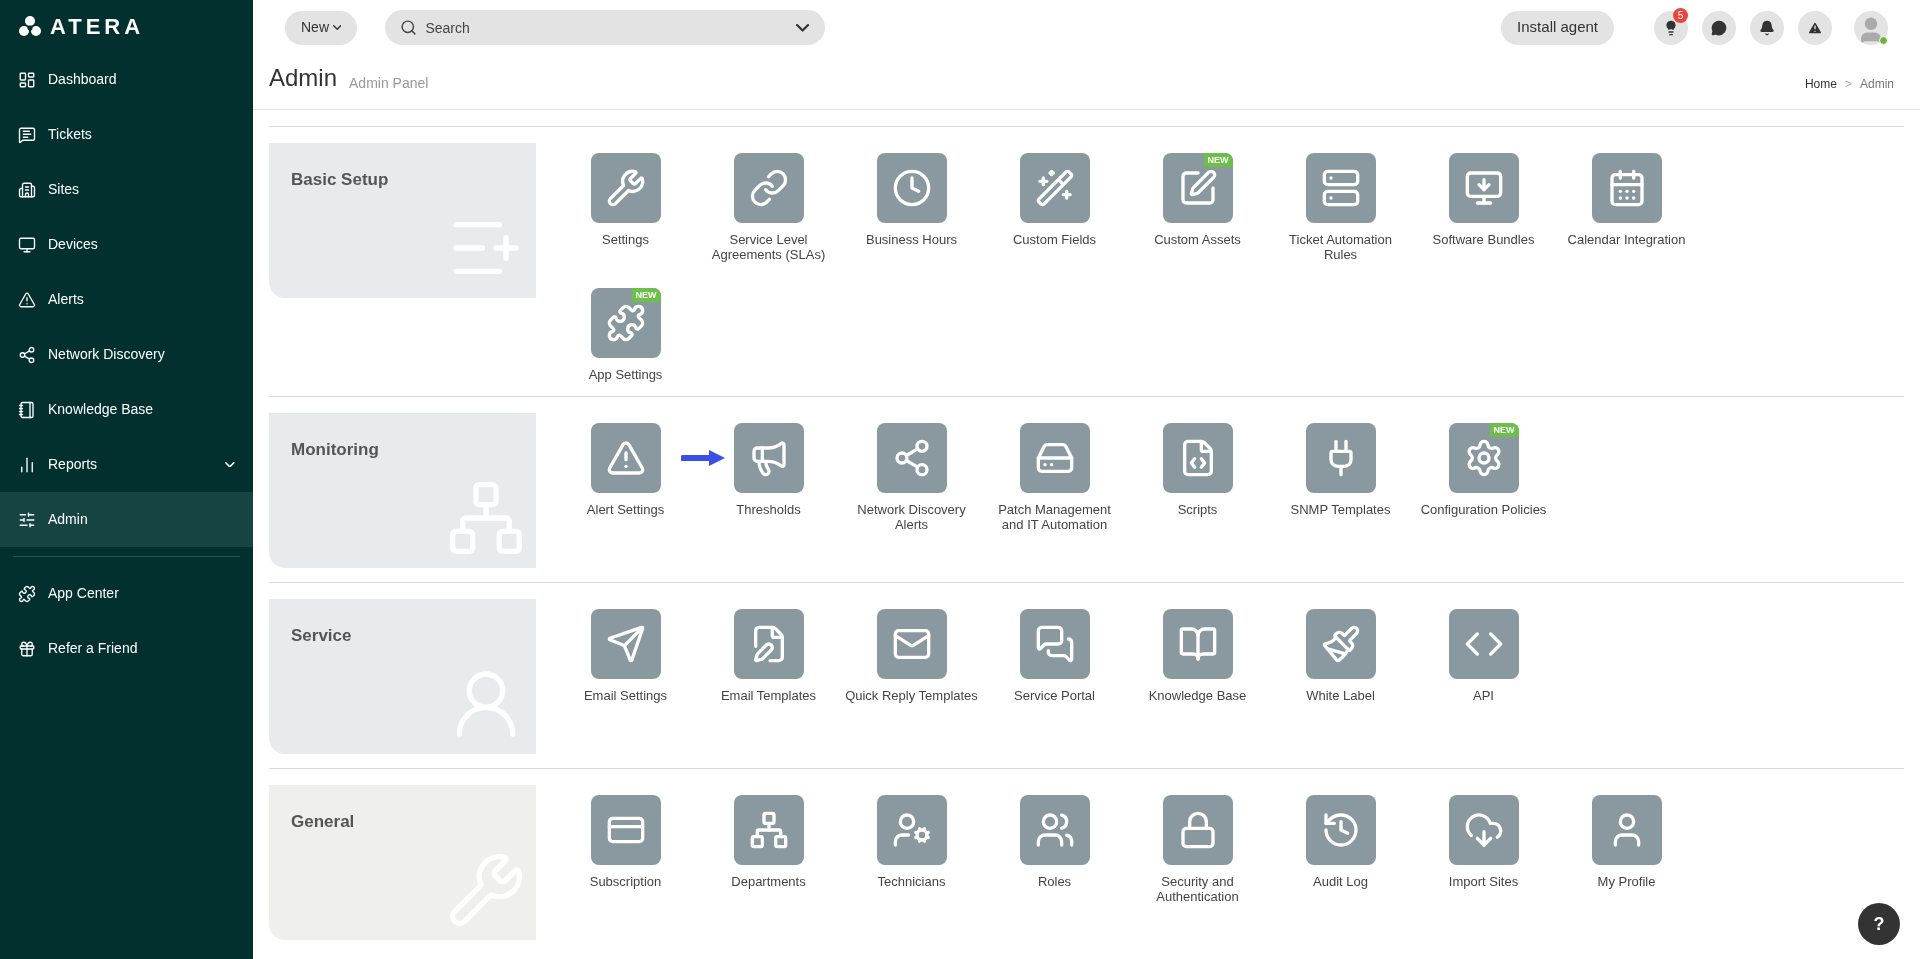 The image size is (1920, 959). I want to click on page-title: Admin, so click(303, 78).